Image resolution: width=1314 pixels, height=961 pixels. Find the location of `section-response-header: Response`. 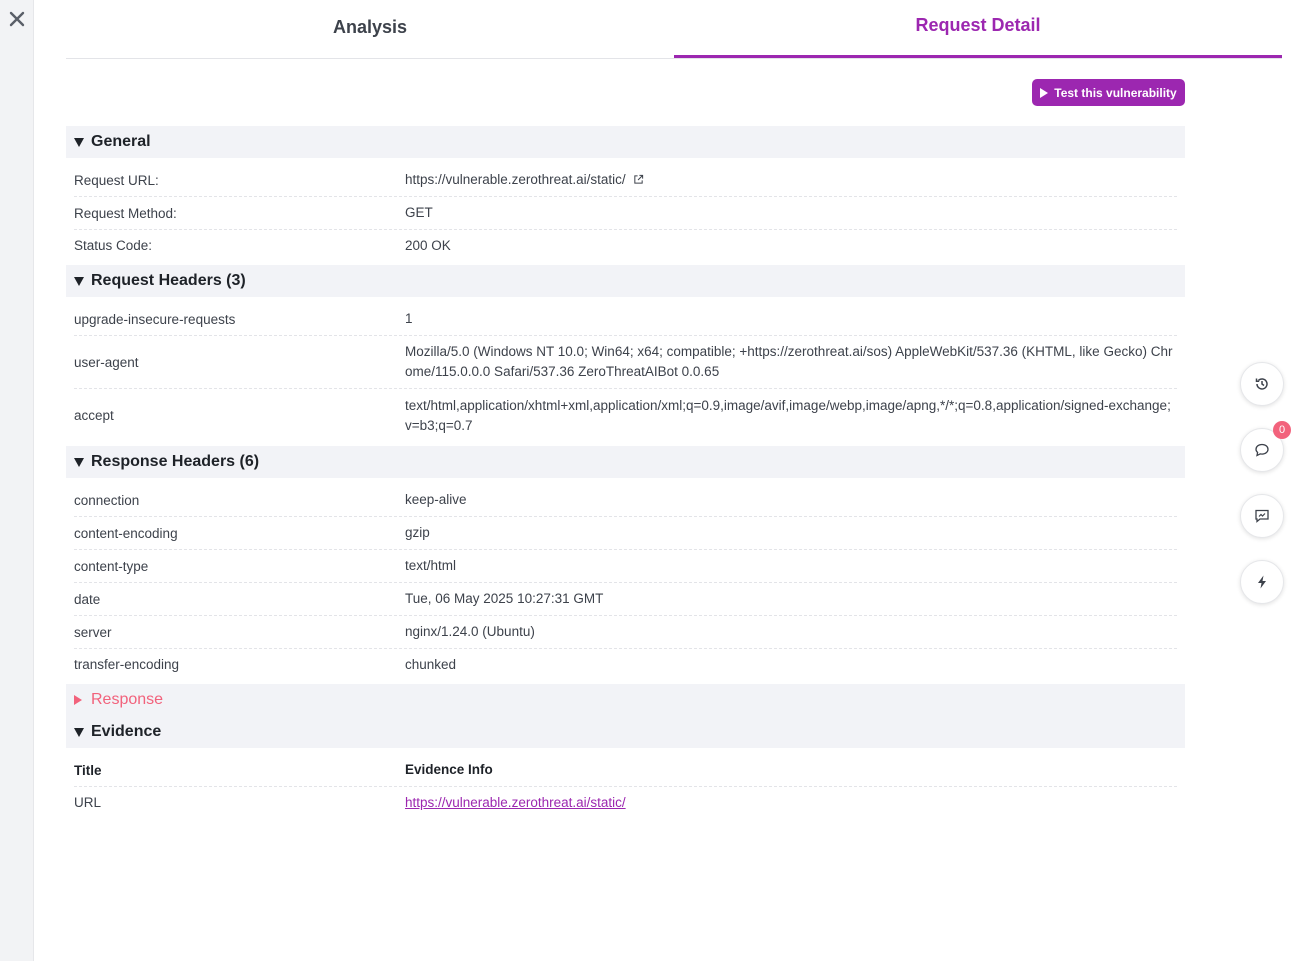

section-response-header: Response is located at coordinates (625, 700).